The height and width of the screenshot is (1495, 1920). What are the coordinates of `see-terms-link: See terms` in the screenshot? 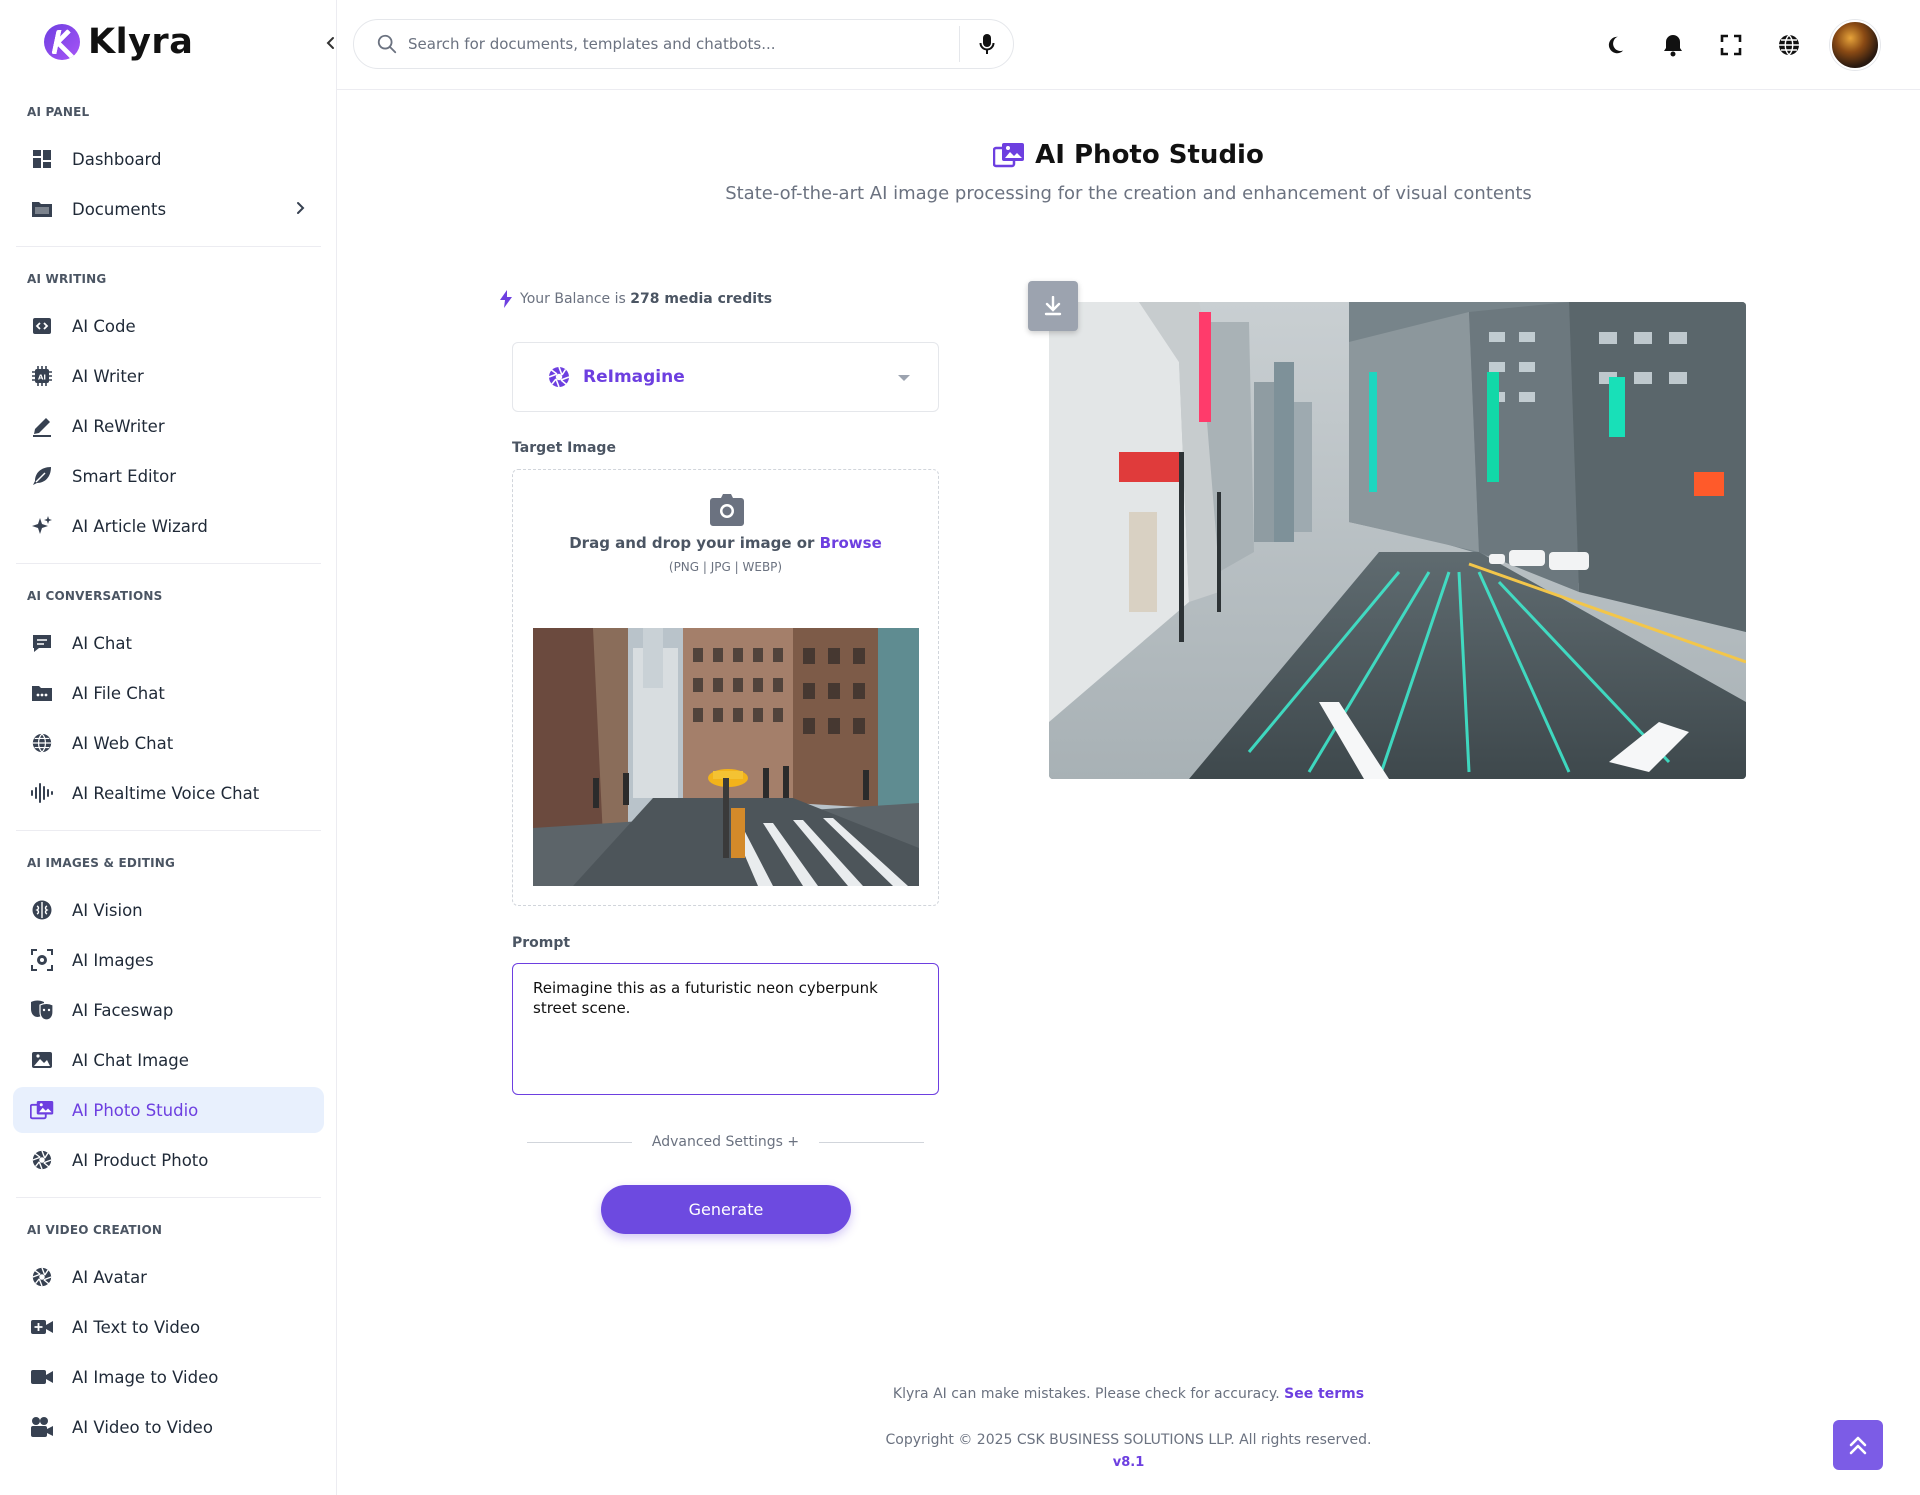 It's located at (1324, 1394).